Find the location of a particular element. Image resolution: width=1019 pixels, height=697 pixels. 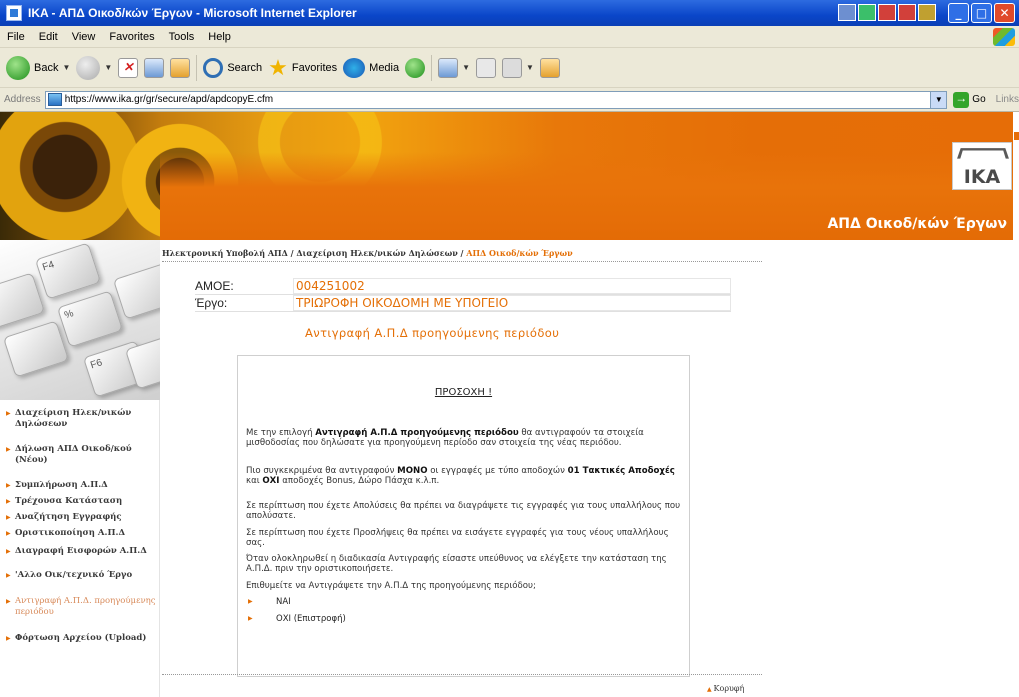

sidebar-item-upload-file: Φόρτωση Αρχείου (Upload) is located at coordinates (81, 638).